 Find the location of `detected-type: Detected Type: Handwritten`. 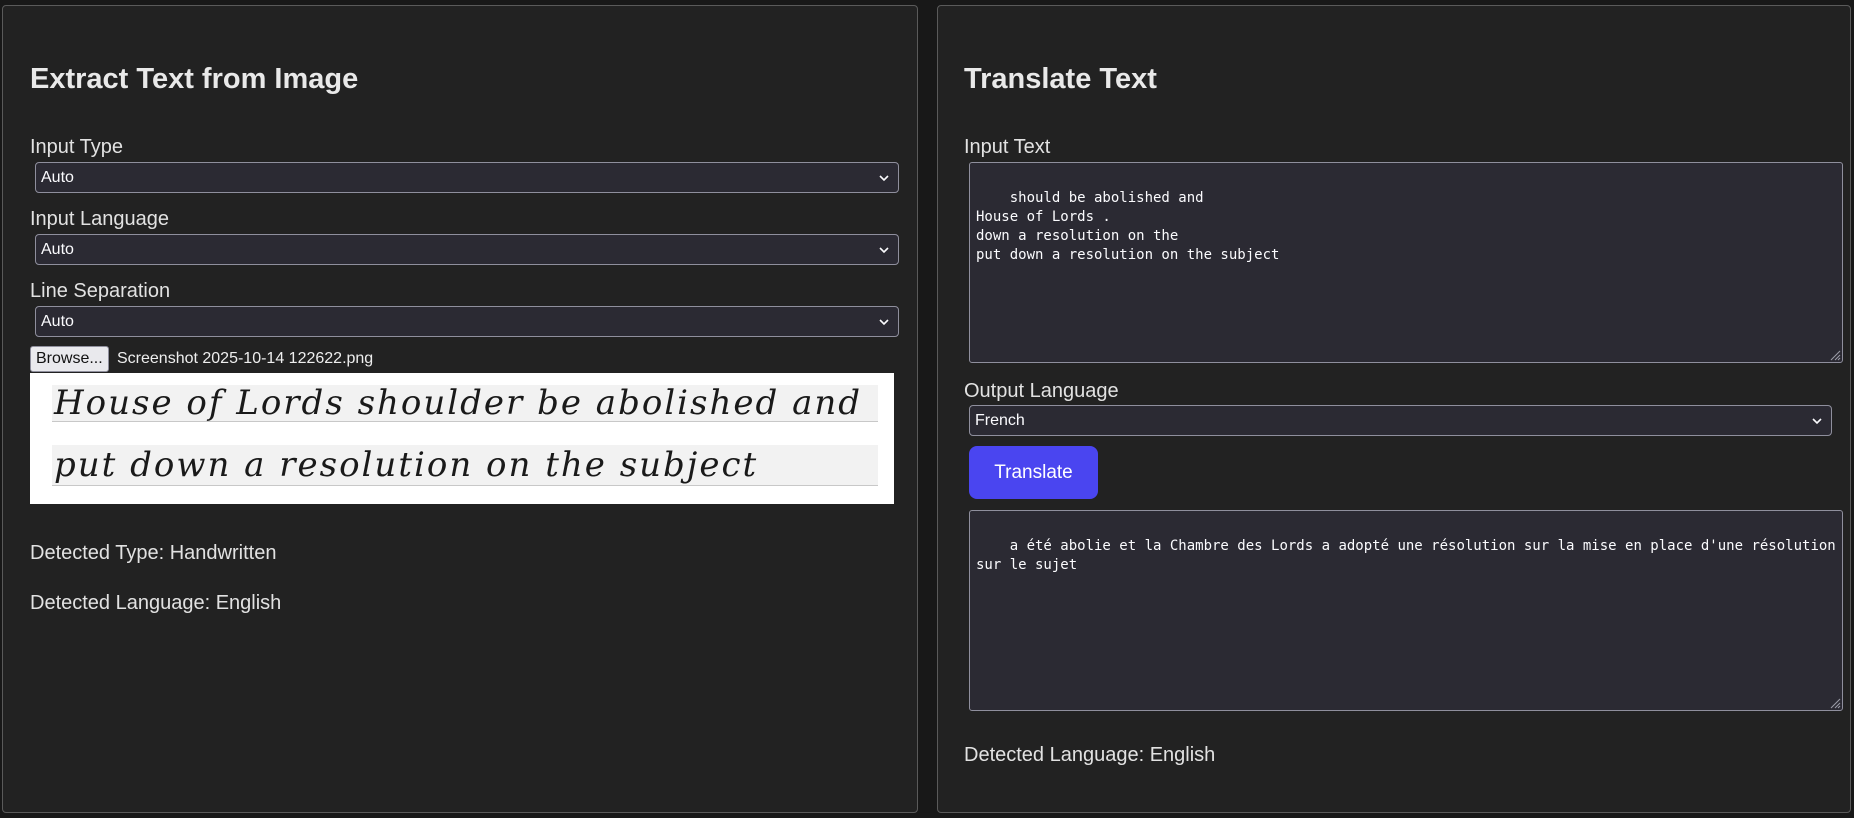

detected-type: Detected Type: Handwritten is located at coordinates (153, 553).